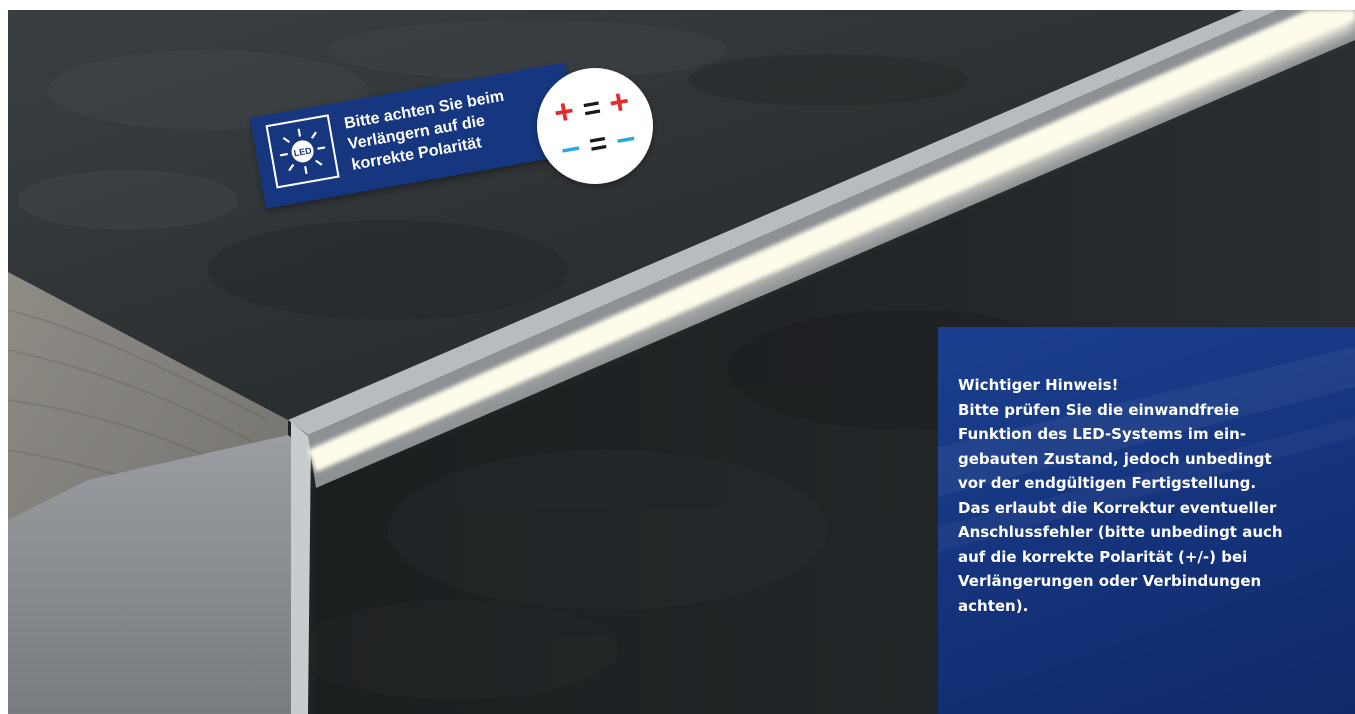 The image size is (1355, 714). What do you see at coordinates (301, 568) in the screenshot?
I see `profile-vertical` at bounding box center [301, 568].